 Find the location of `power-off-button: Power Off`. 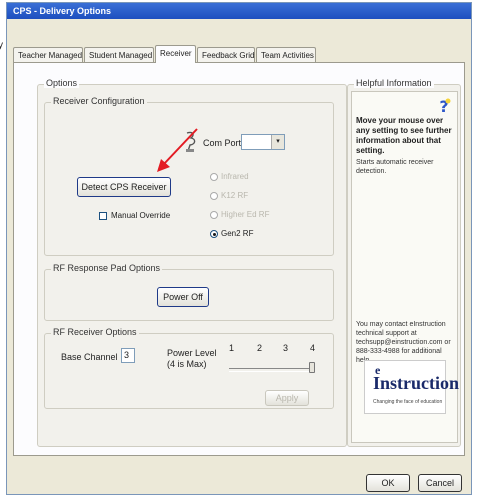

power-off-button: Power Off is located at coordinates (183, 297).